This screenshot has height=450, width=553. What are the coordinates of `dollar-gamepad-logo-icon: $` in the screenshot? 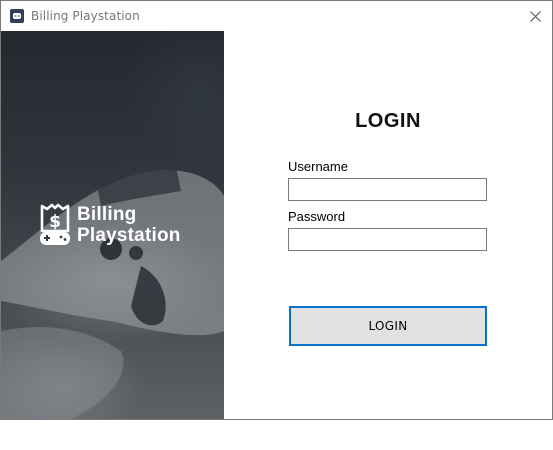 It's located at (55, 224).